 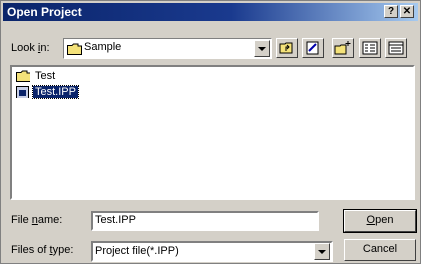 I want to click on files-of-type-label: Files of type:, so click(x=42, y=250).